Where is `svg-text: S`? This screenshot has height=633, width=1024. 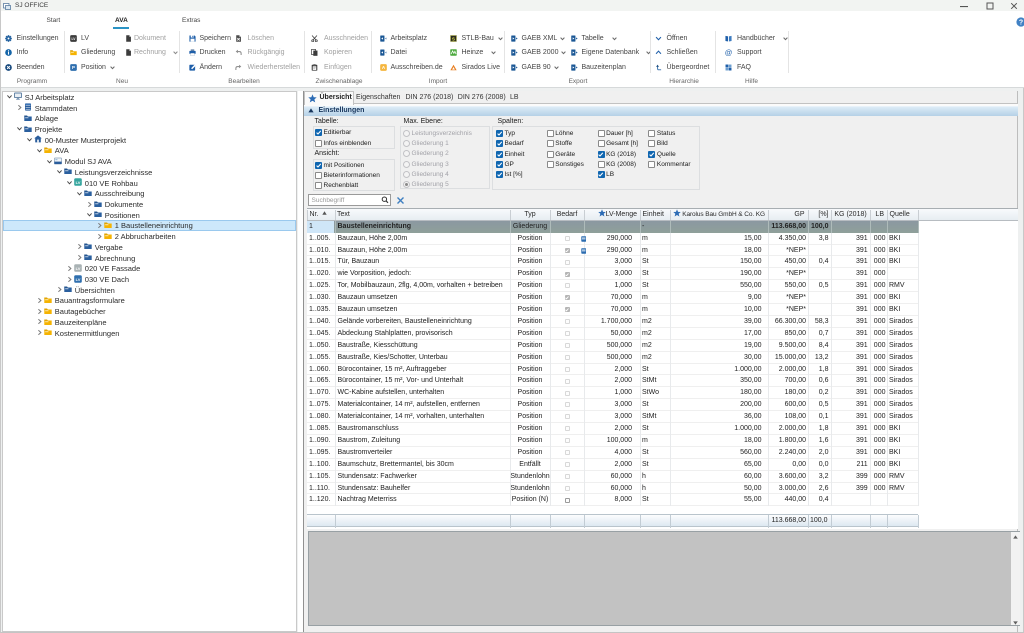
svg-text: S is located at coordinates (453, 38).